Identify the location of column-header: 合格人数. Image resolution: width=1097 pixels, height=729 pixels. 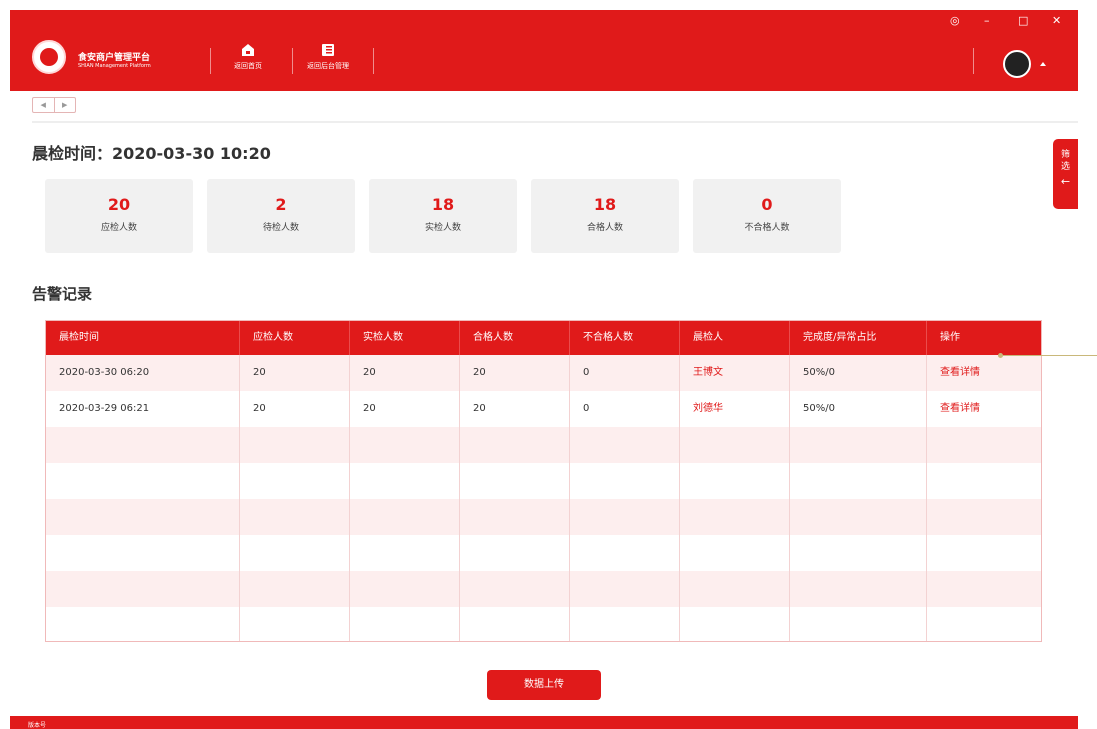
(515, 338).